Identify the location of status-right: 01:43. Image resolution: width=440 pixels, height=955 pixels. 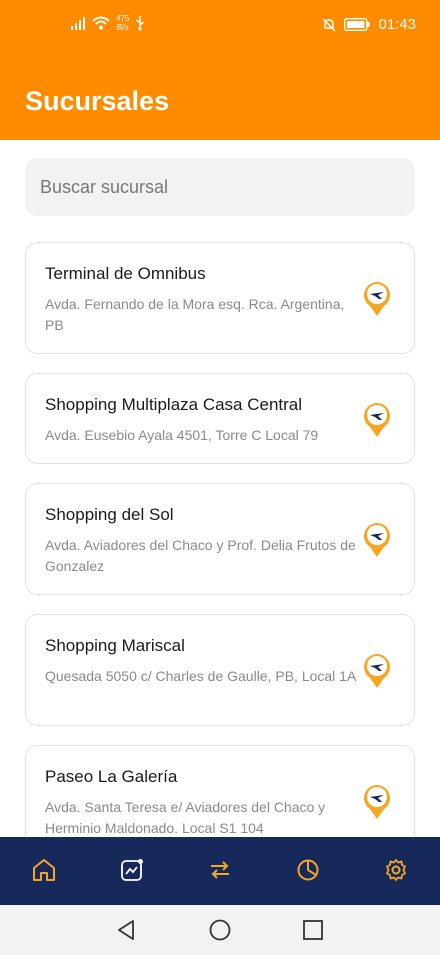
(369, 24).